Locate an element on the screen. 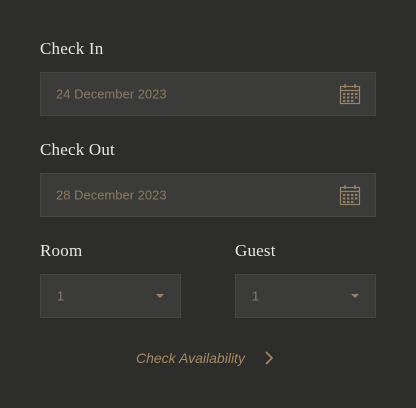 The width and height of the screenshot is (416, 408). check-out-value: 28 December 2023 is located at coordinates (111, 195).